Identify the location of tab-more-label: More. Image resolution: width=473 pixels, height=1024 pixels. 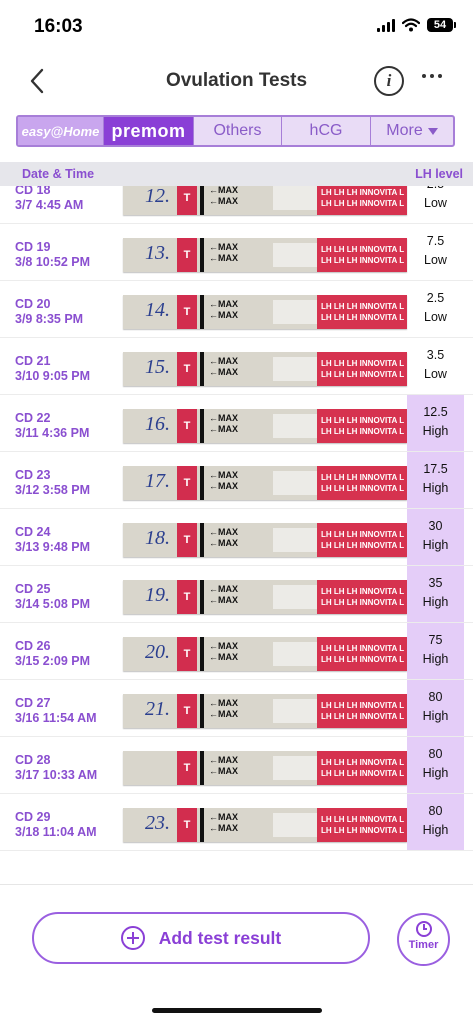
(404, 130).